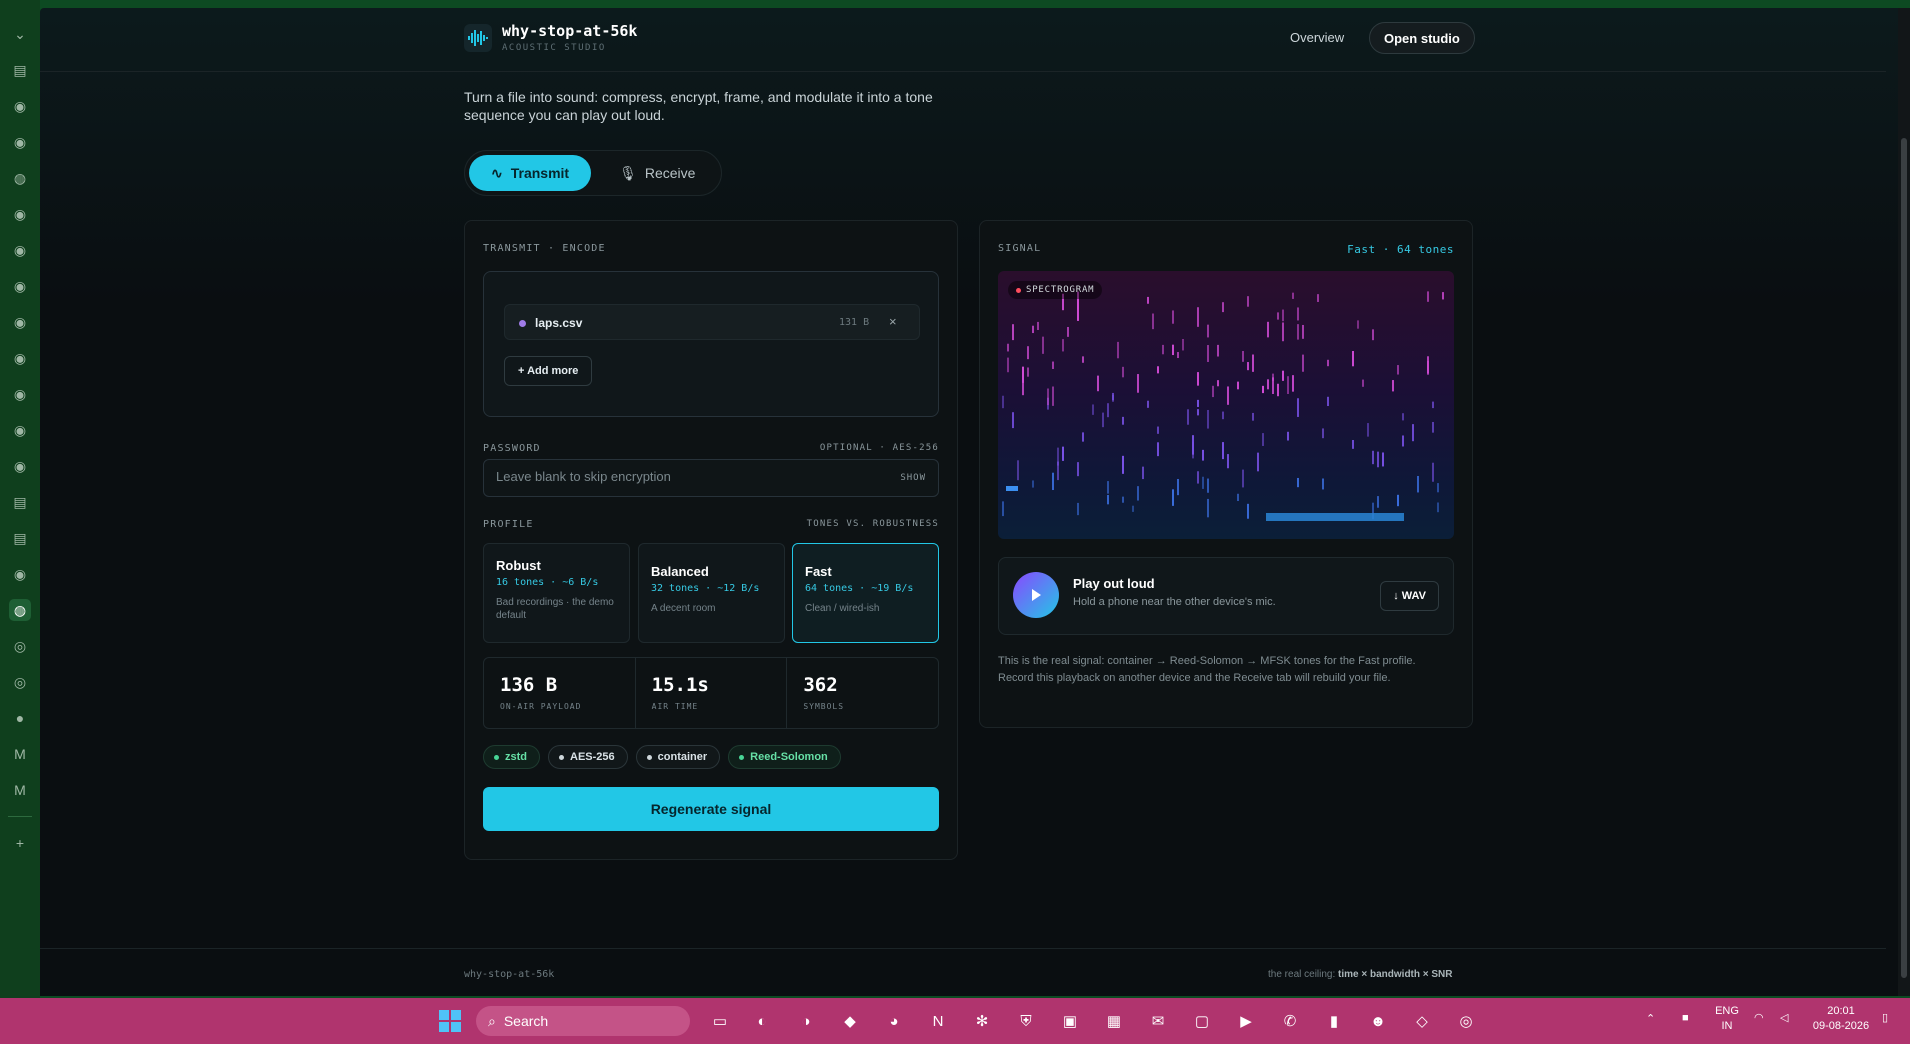  Describe the element at coordinates (893, 321) in the screenshot. I see `remove-file-button: ×` at that location.